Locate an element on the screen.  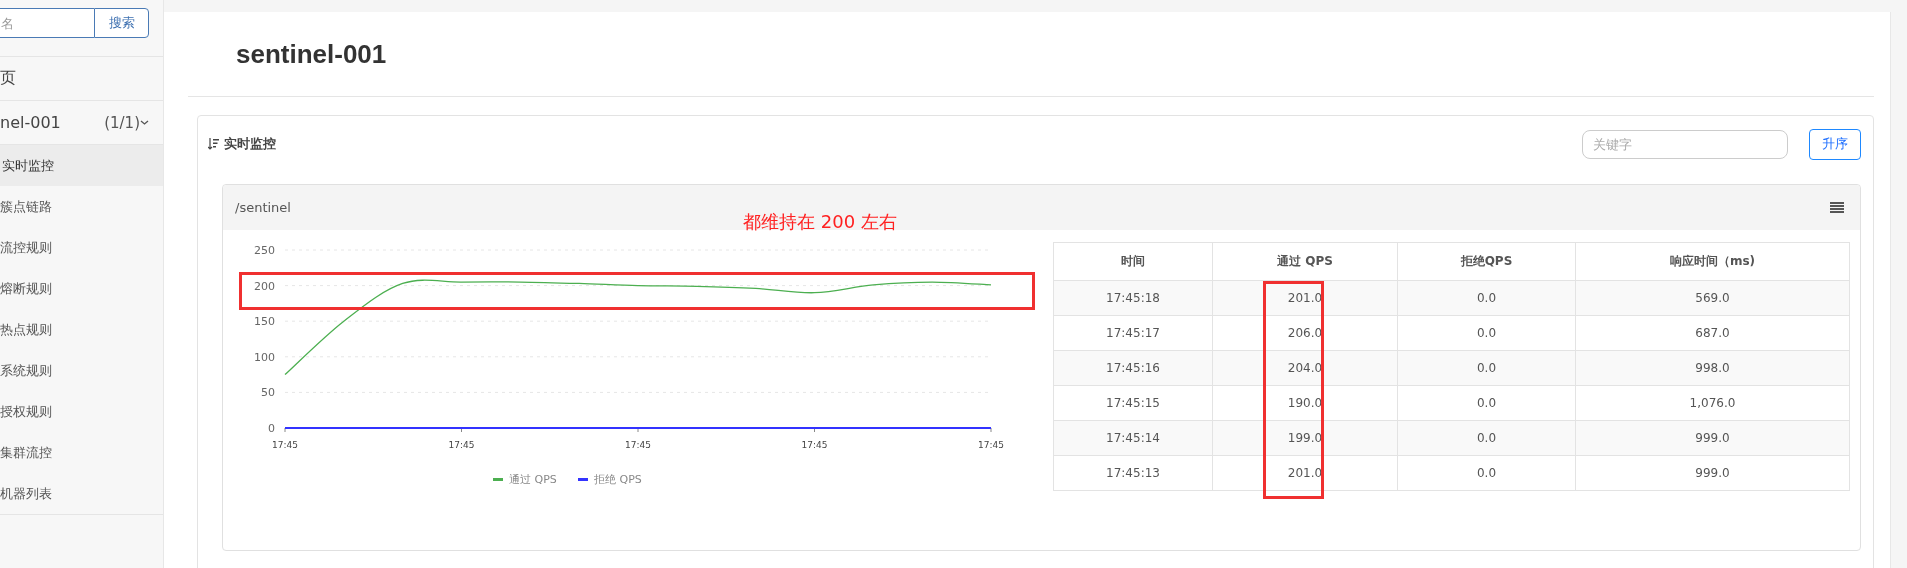
nav-subitem: 熔断规则 is located at coordinates (81, 288).